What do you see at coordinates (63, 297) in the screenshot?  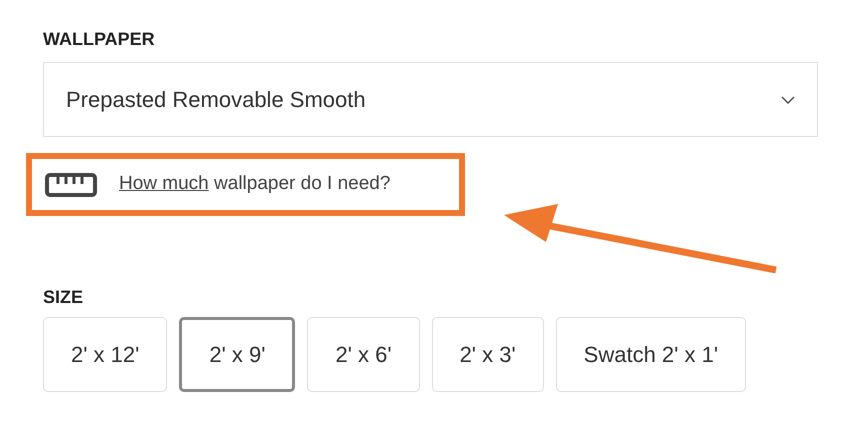 I see `section-label: SIZE` at bounding box center [63, 297].